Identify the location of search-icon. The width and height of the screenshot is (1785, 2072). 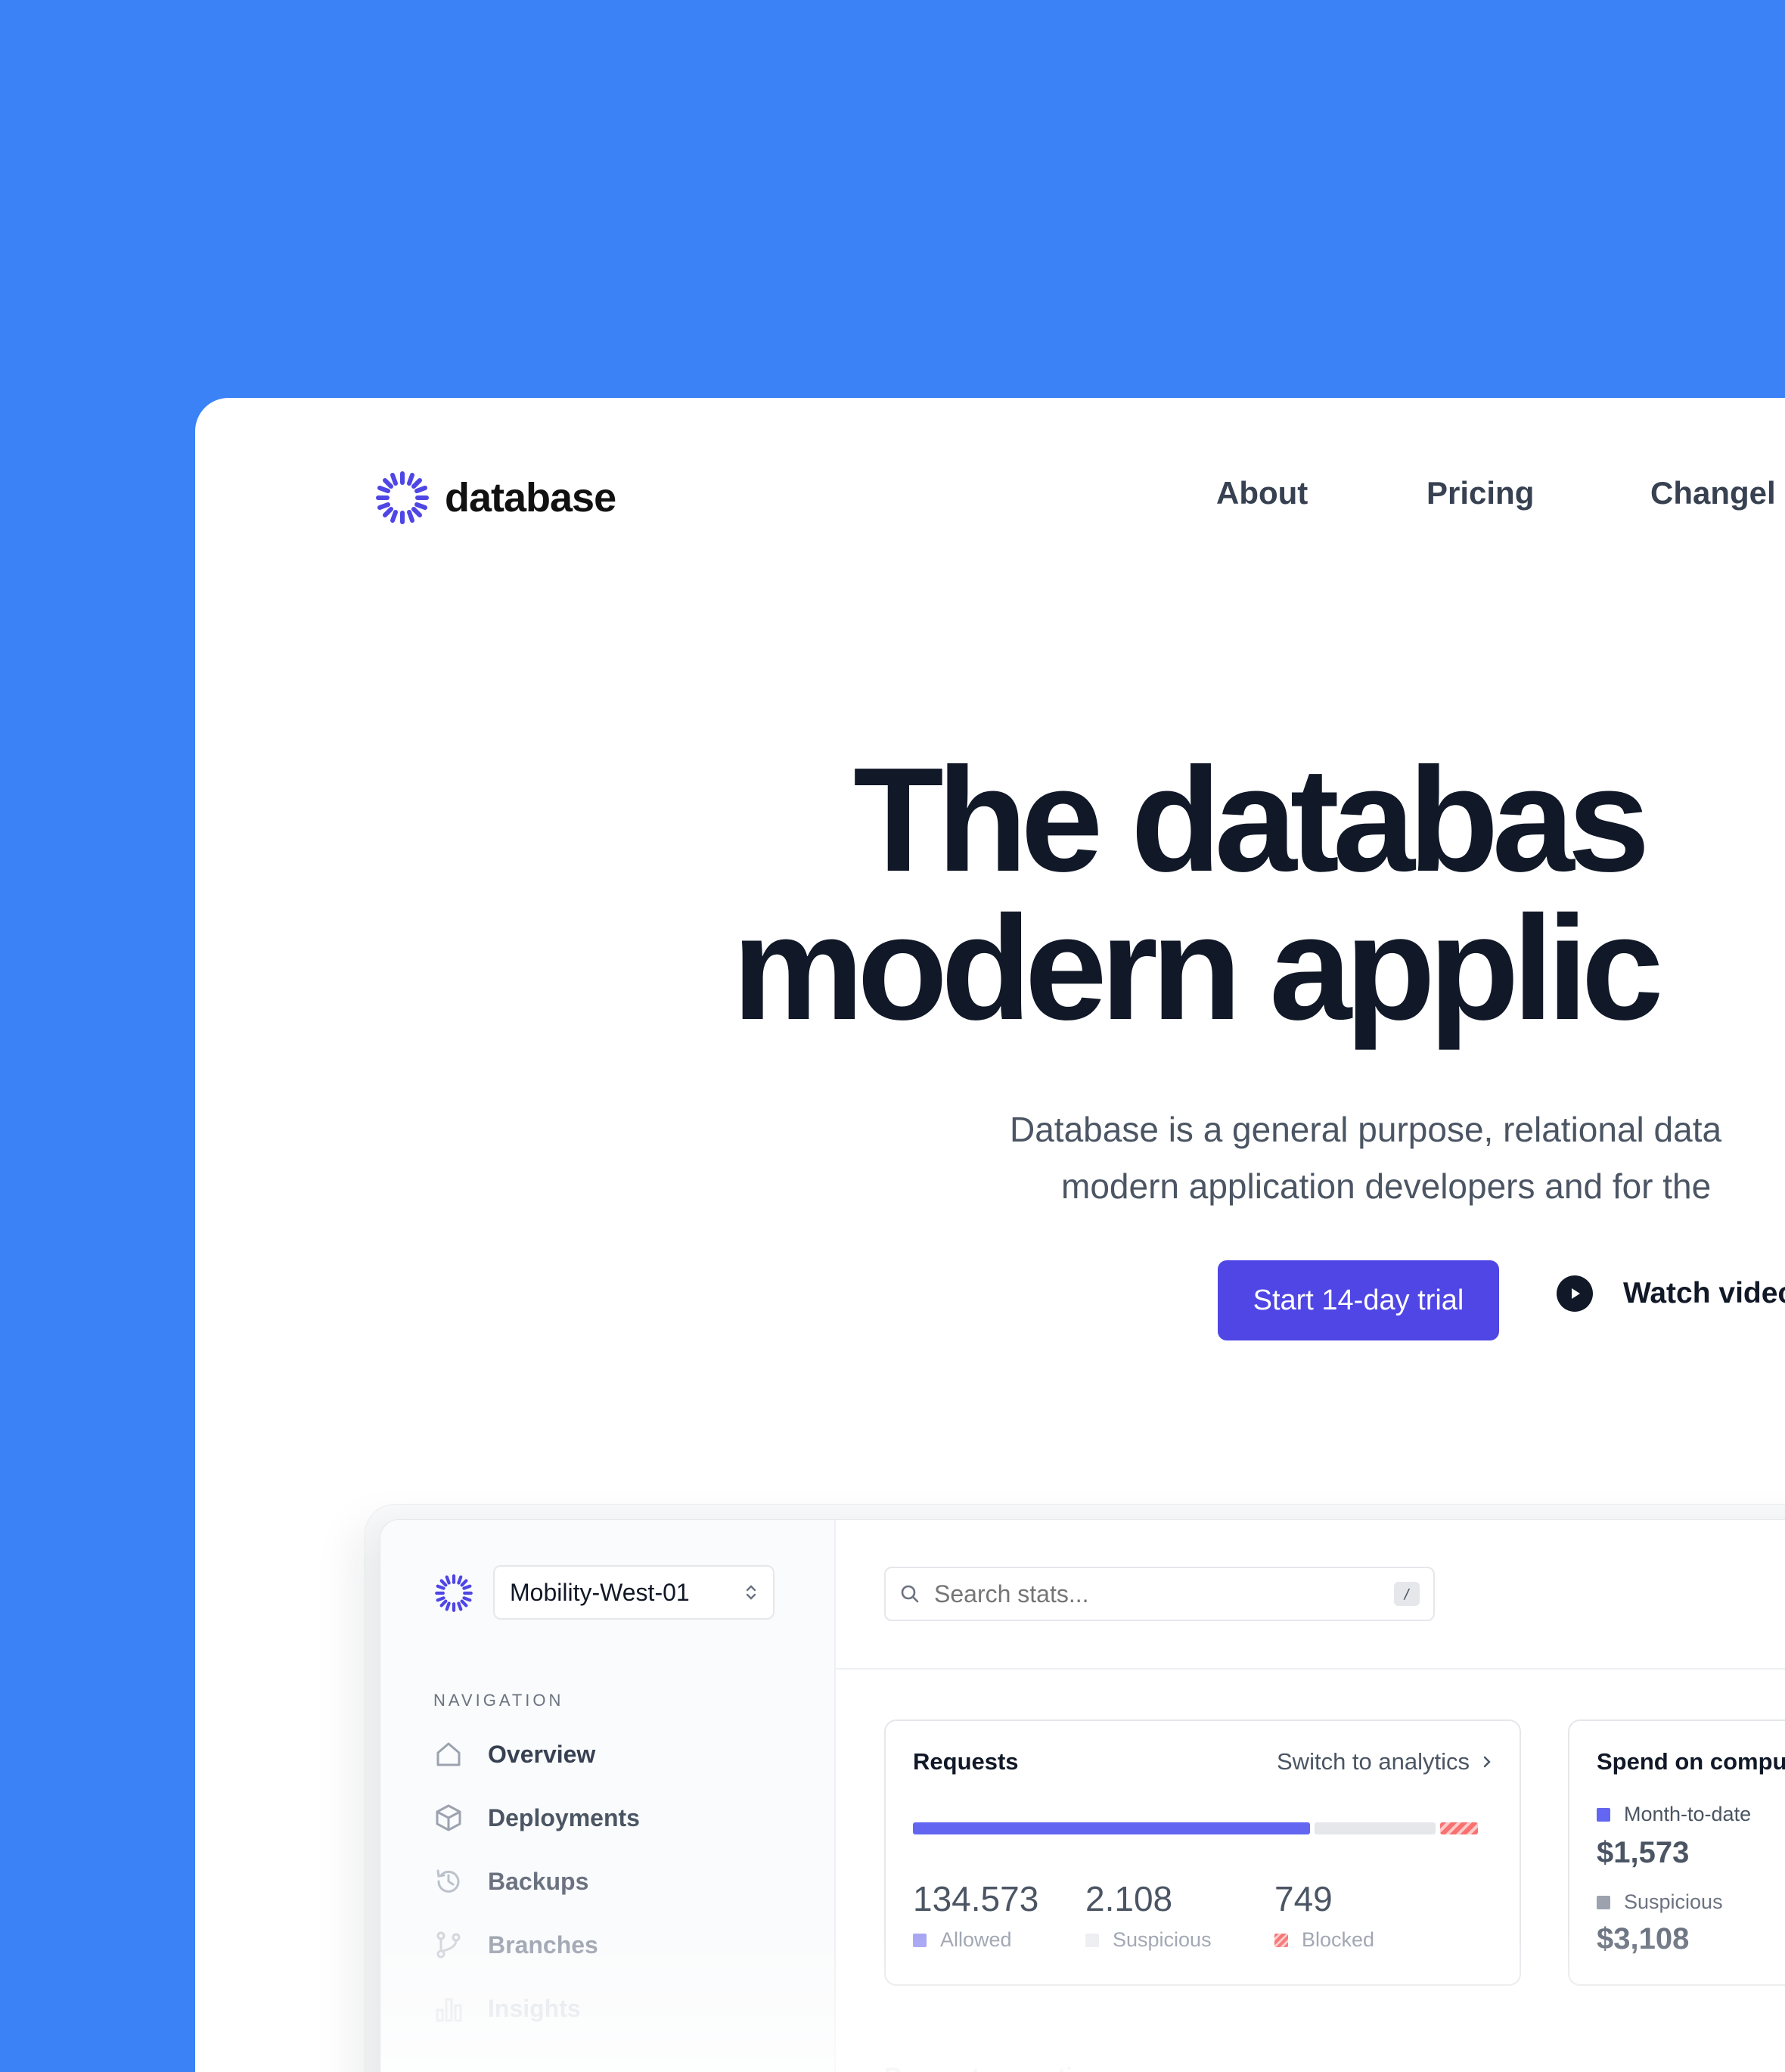
(910, 1594).